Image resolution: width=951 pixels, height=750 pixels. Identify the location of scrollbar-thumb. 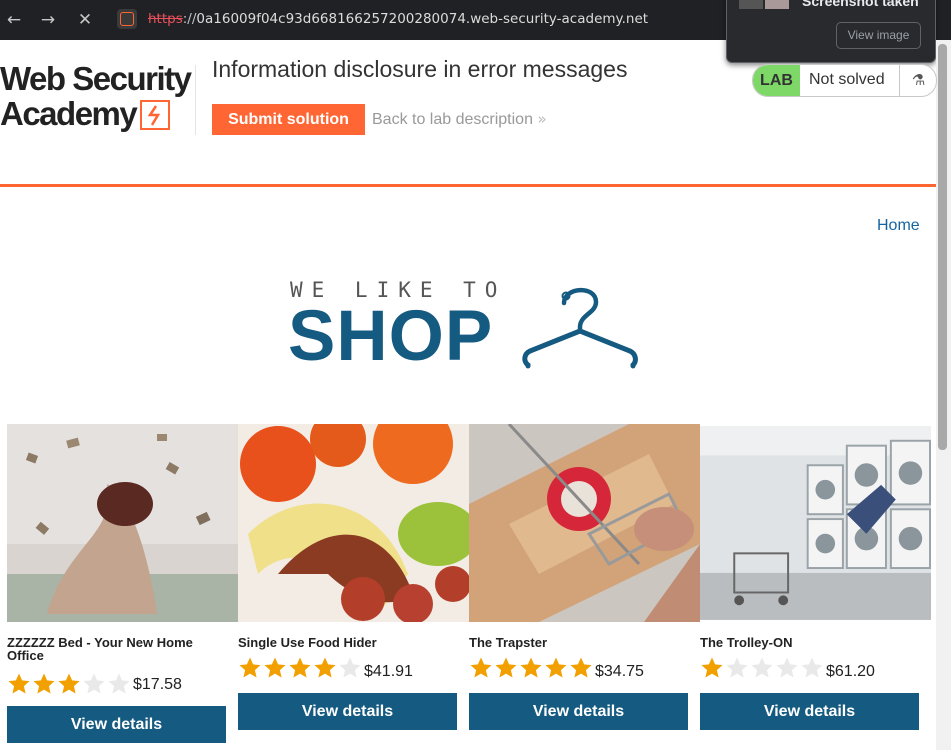
(942, 247).